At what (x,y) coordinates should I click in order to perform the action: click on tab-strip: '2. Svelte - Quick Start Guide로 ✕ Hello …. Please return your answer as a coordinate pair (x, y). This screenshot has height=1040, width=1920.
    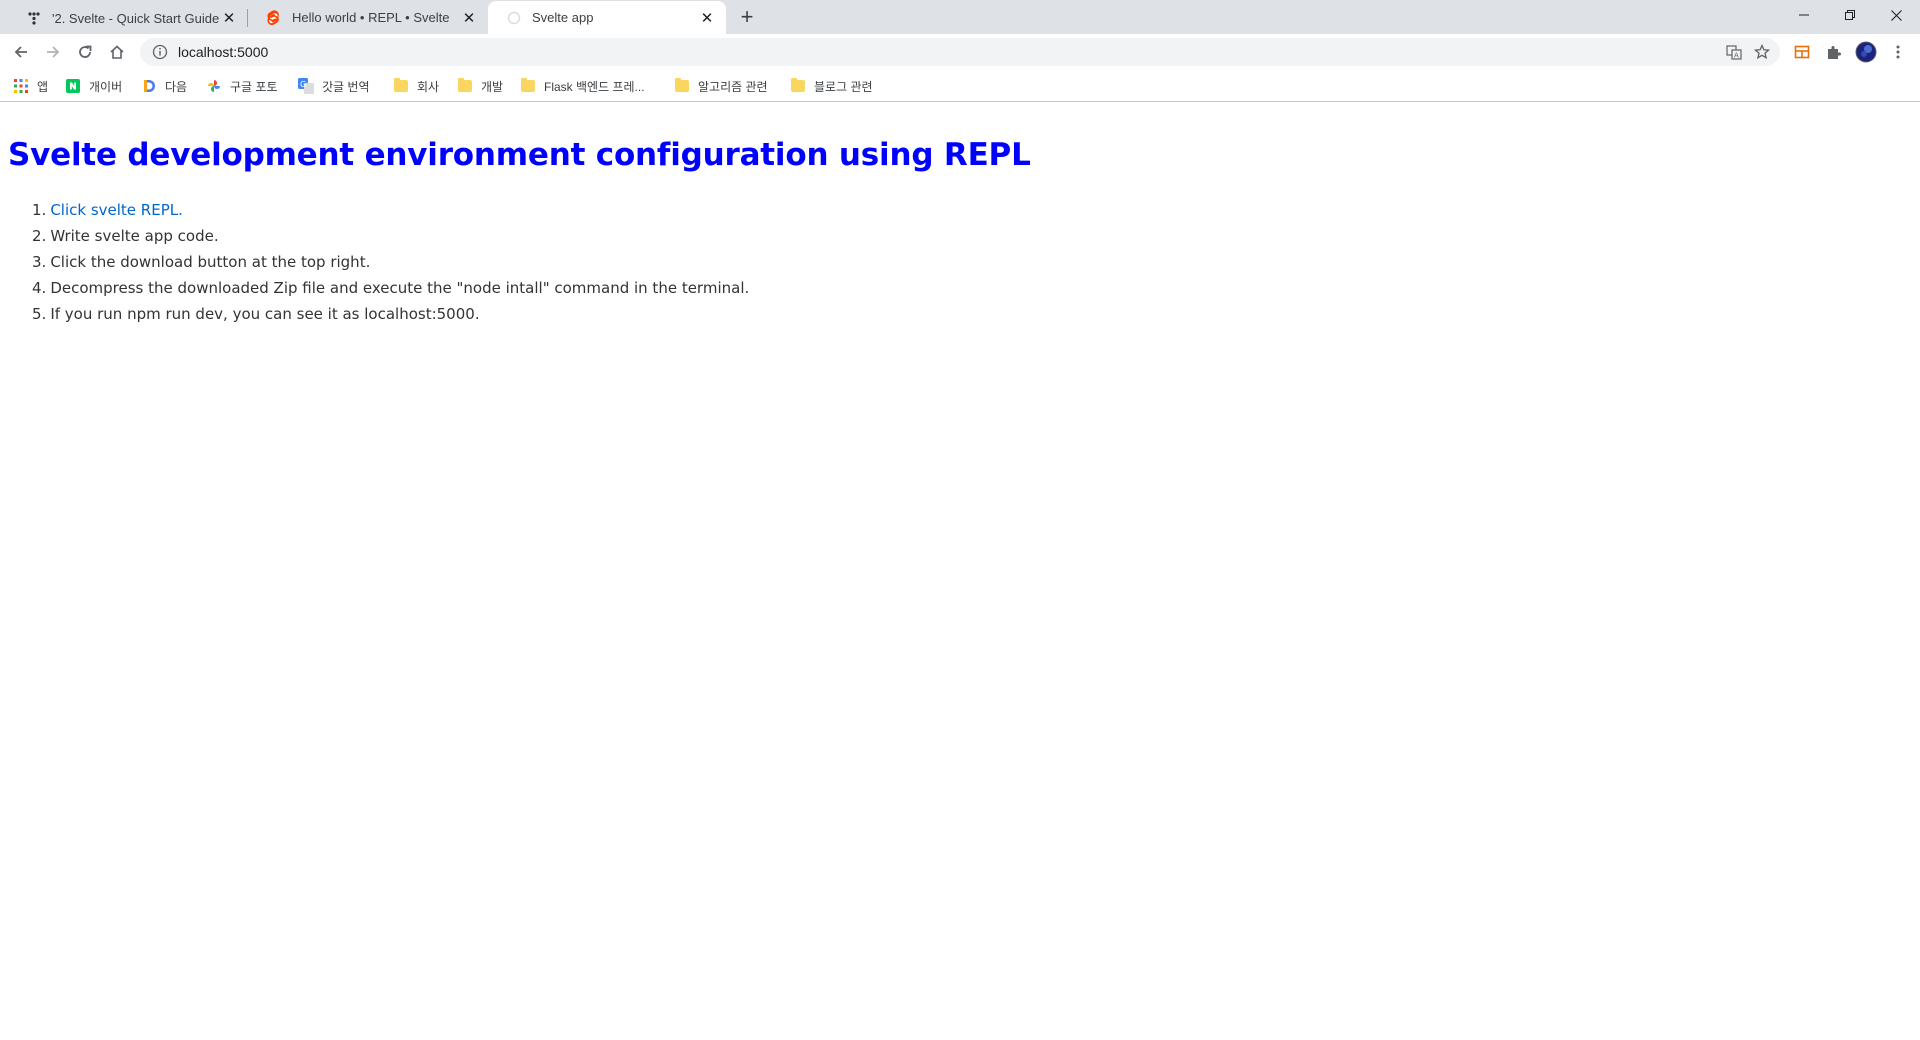
    Looking at the image, I should click on (960, 17).